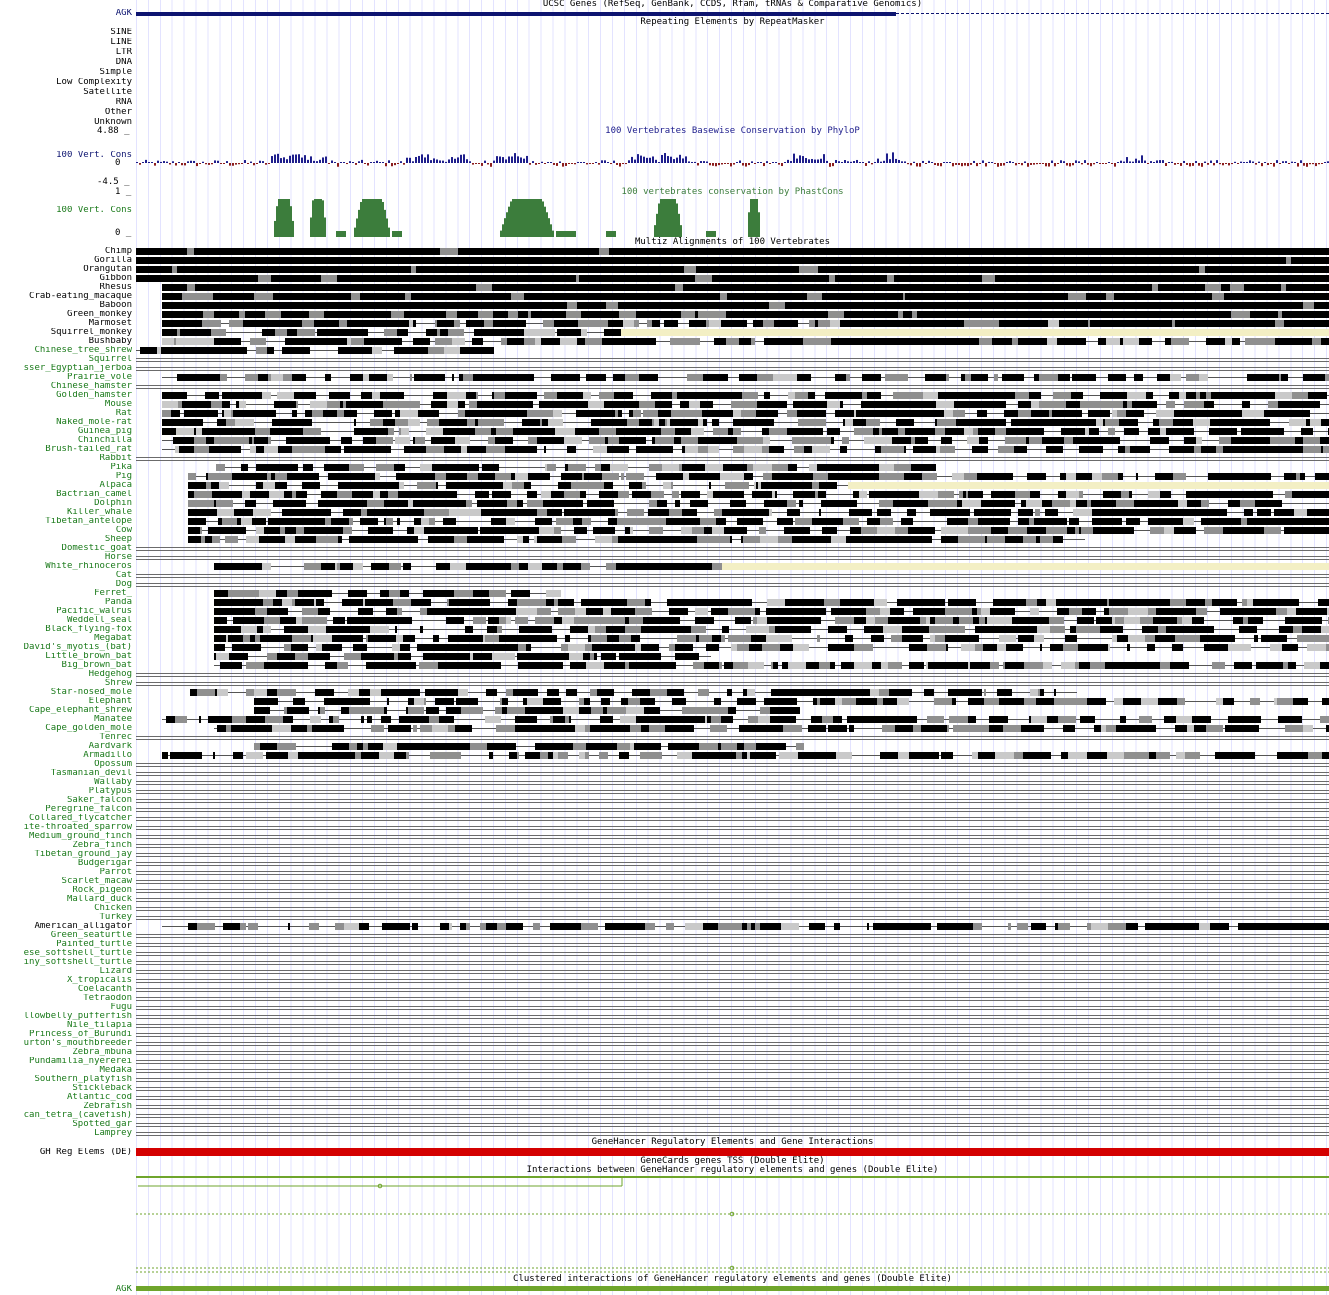 This screenshot has height=1295, width=1329. I want to click on repeat-class-label: RNA, so click(66, 102).